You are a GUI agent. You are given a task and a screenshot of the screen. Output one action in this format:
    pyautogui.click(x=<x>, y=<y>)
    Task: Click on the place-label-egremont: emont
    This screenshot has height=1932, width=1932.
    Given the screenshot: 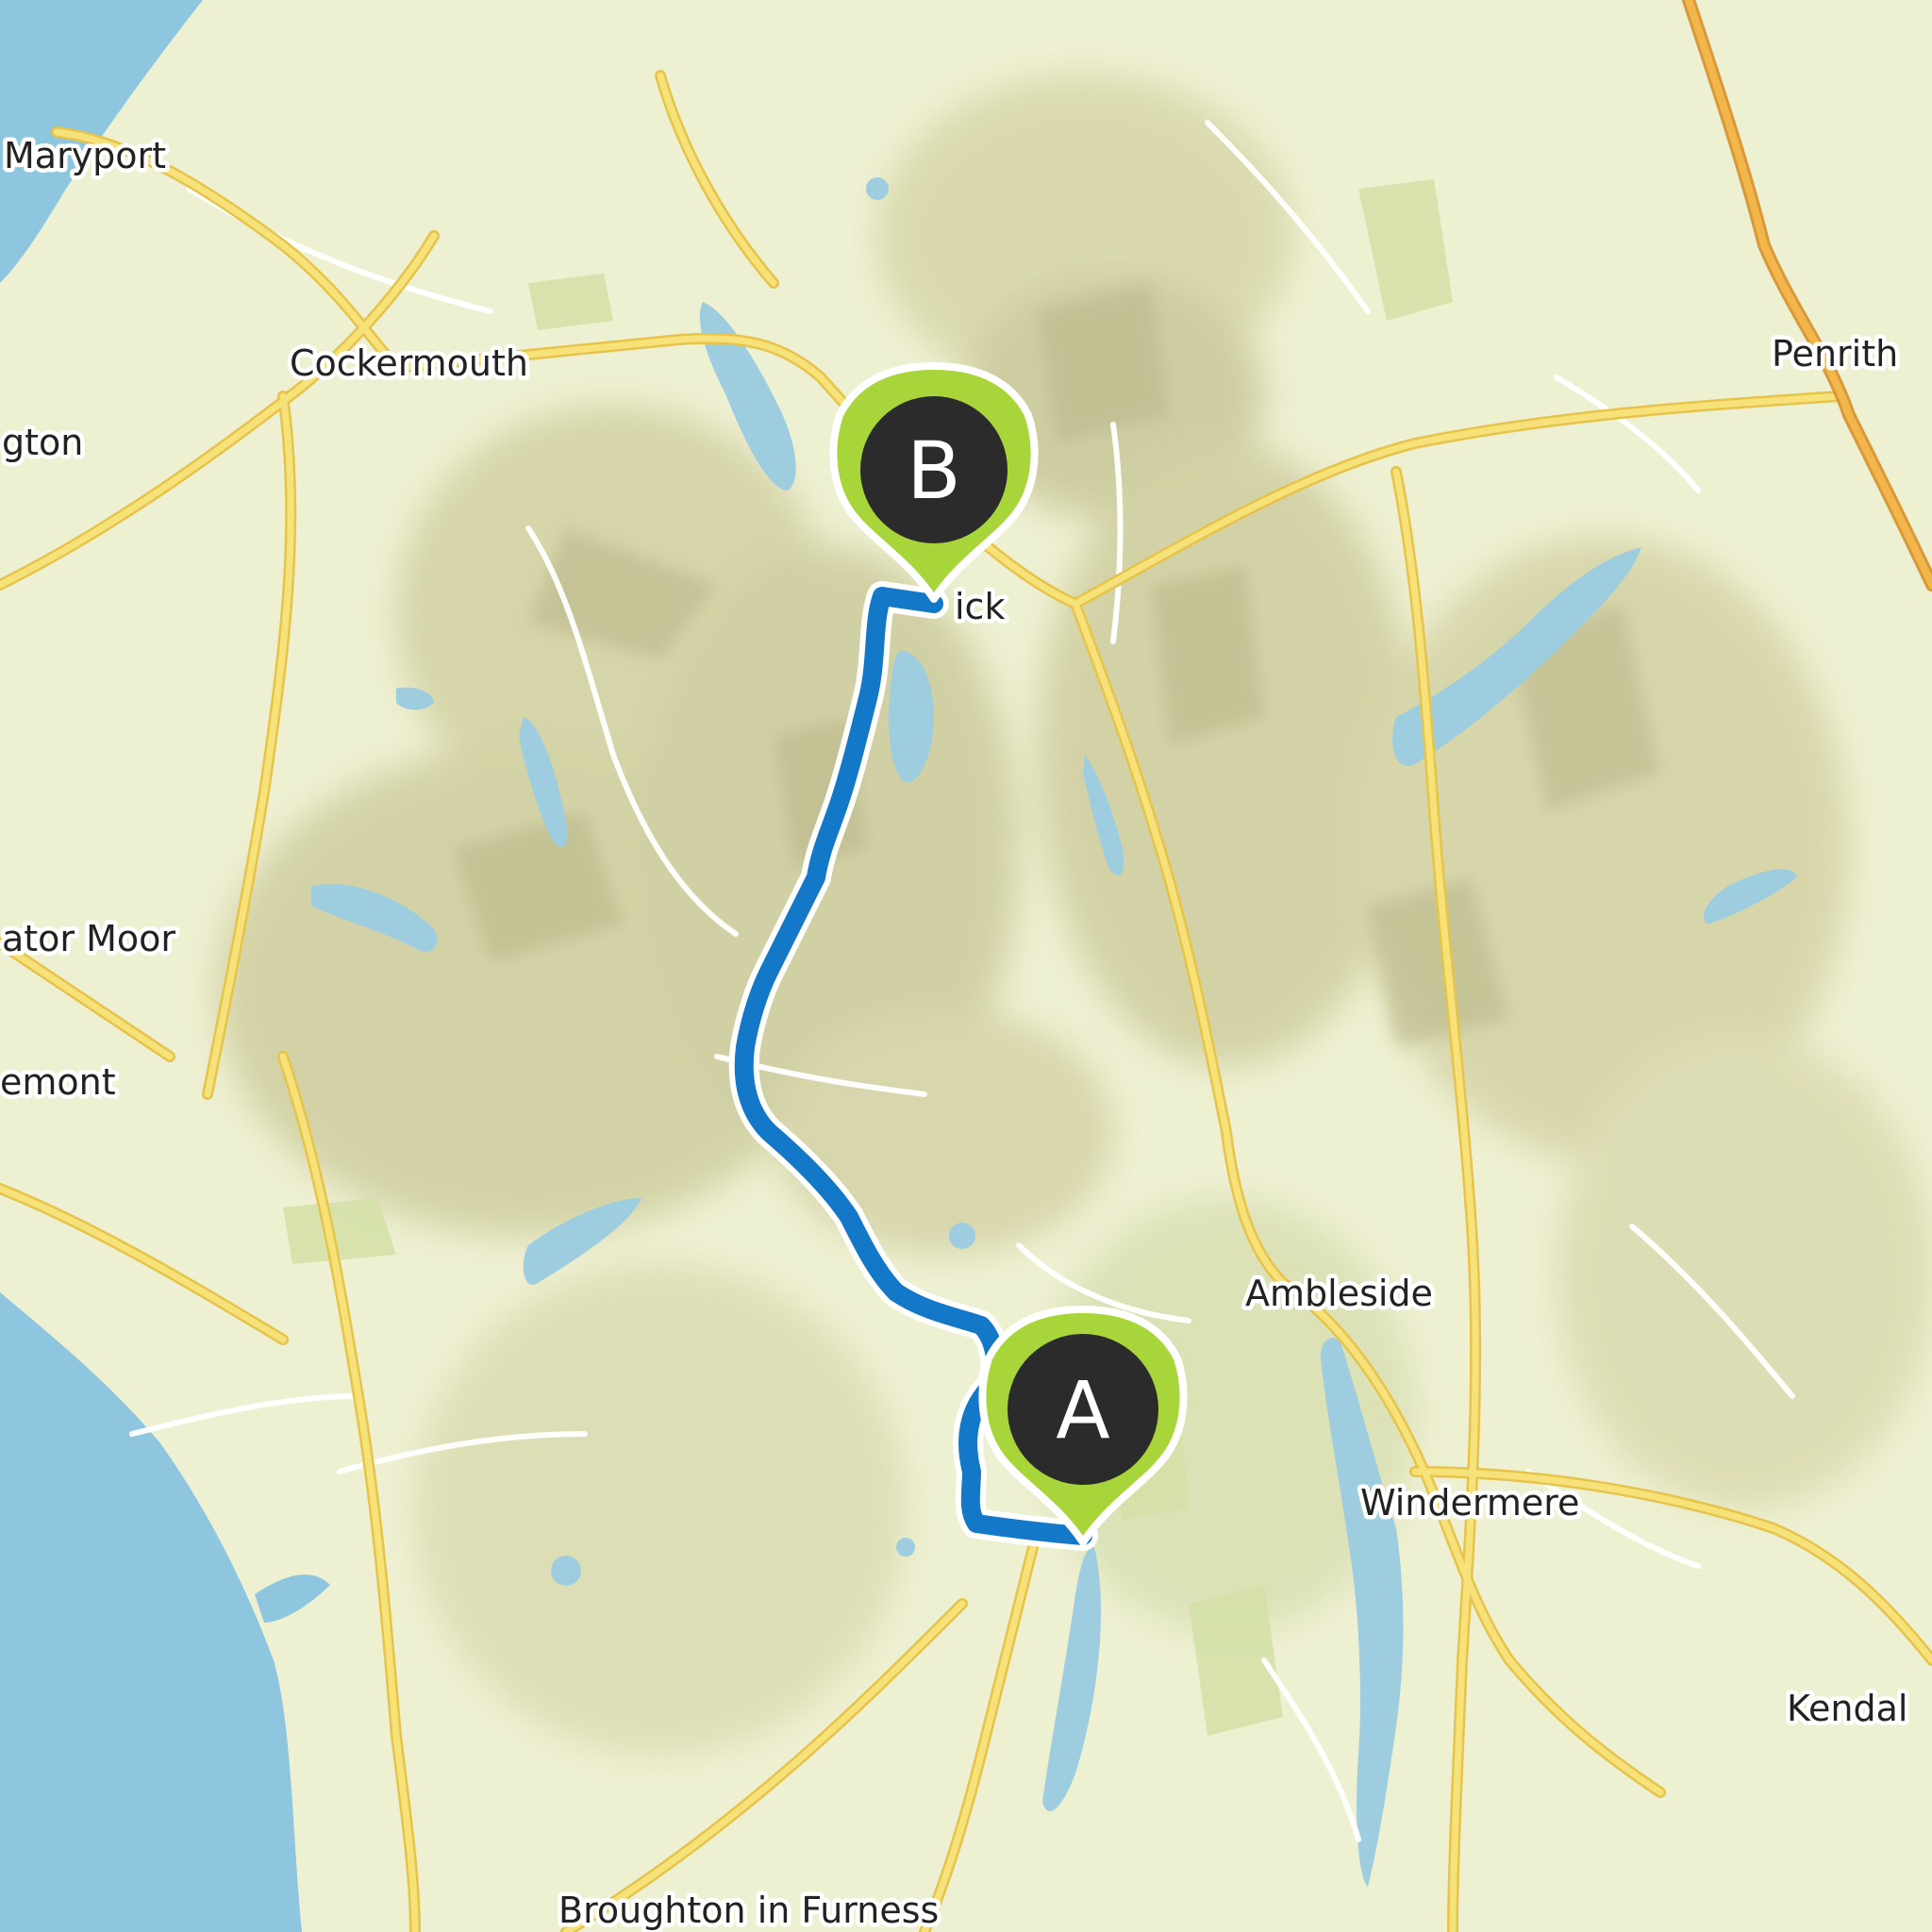 What is the action you would take?
    pyautogui.click(x=58, y=1082)
    